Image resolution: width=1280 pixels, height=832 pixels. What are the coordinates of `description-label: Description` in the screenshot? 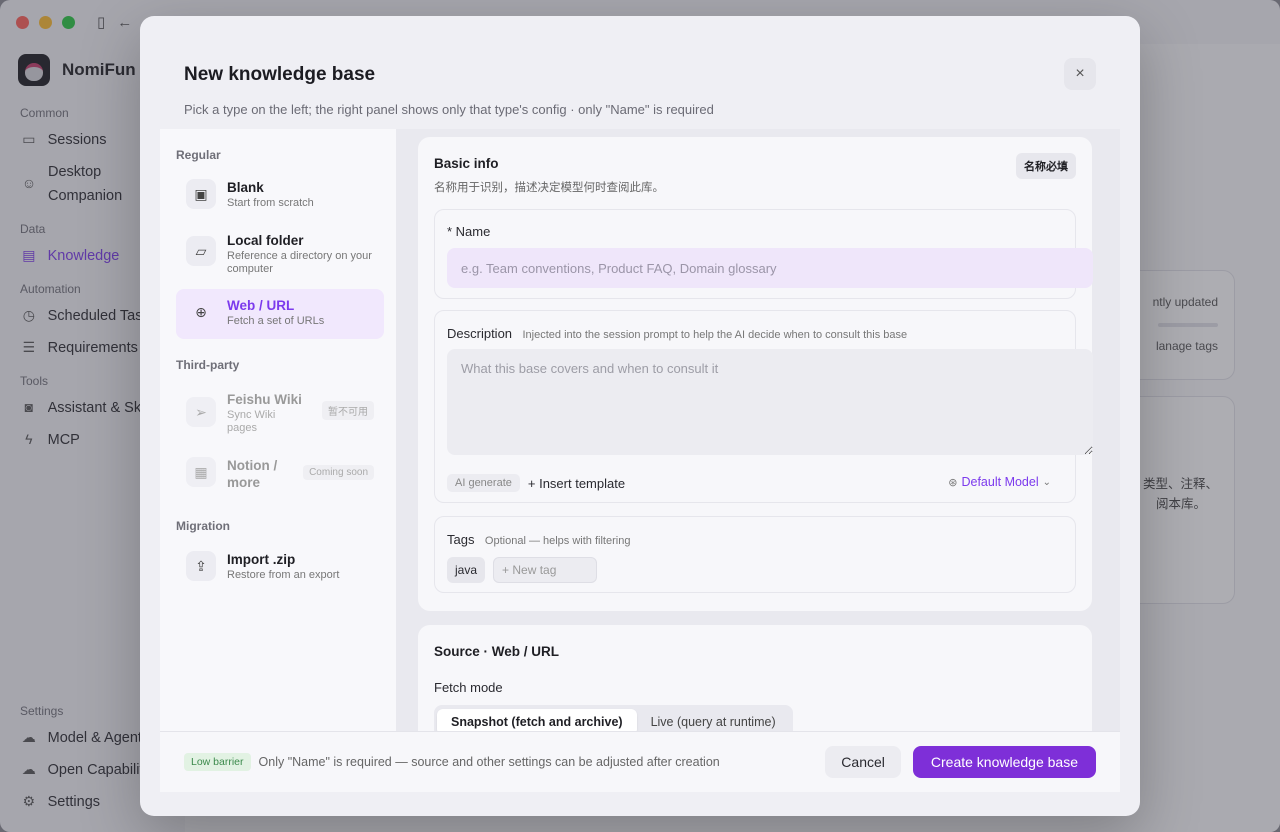 It's located at (480, 333).